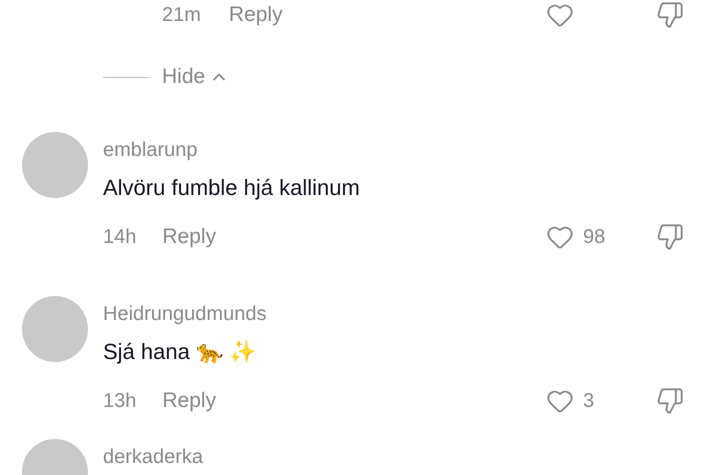  Describe the element at coordinates (394, 150) in the screenshot. I see `username: emblarunp` at that location.